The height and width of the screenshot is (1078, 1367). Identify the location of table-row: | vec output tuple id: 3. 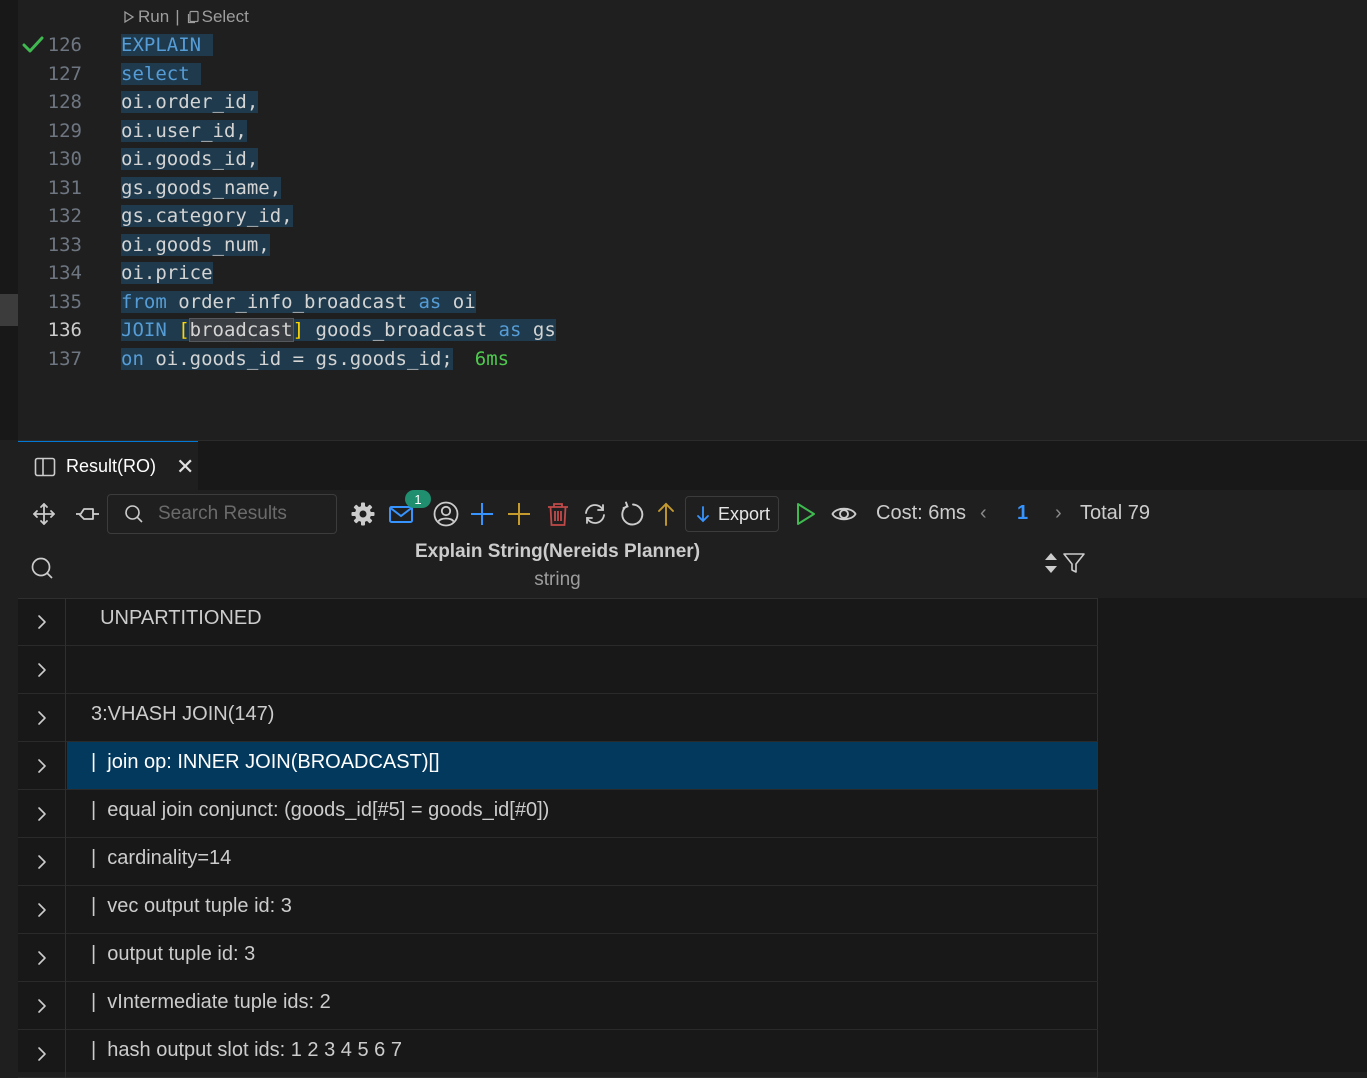
(558, 910).